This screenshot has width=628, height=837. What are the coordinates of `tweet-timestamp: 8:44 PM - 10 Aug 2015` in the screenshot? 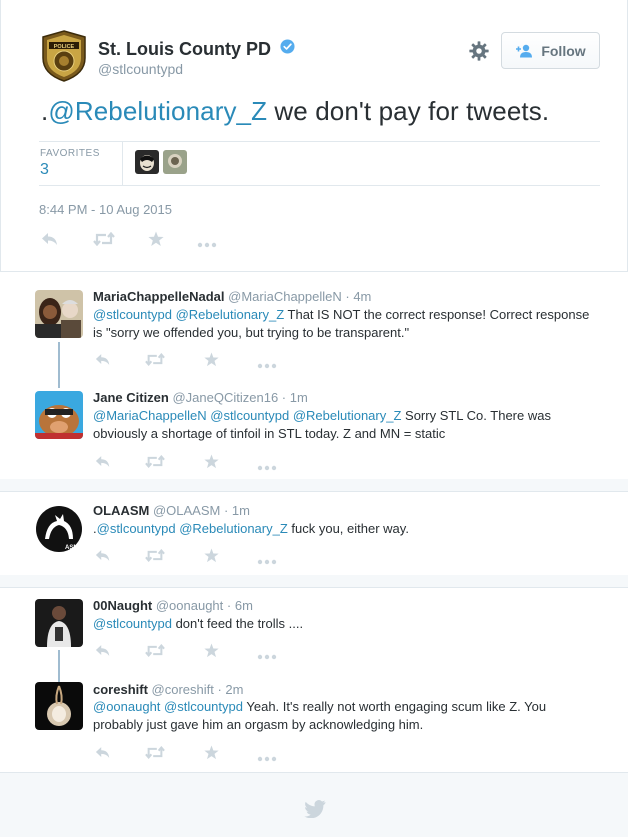 It's located at (105, 209).